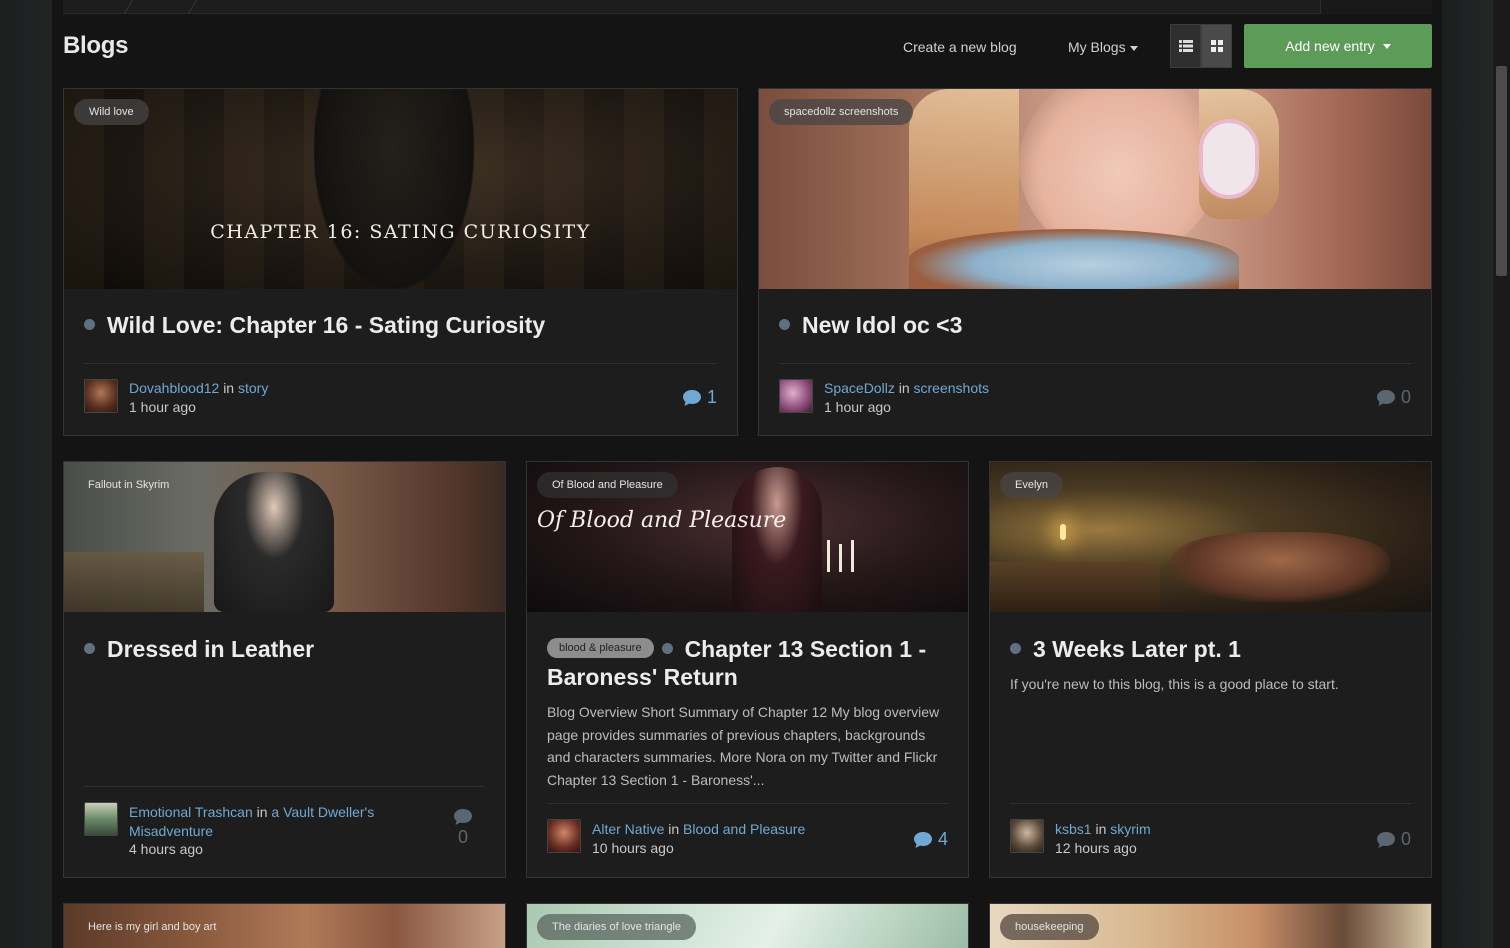  I want to click on card-divider, so click(400, 363).